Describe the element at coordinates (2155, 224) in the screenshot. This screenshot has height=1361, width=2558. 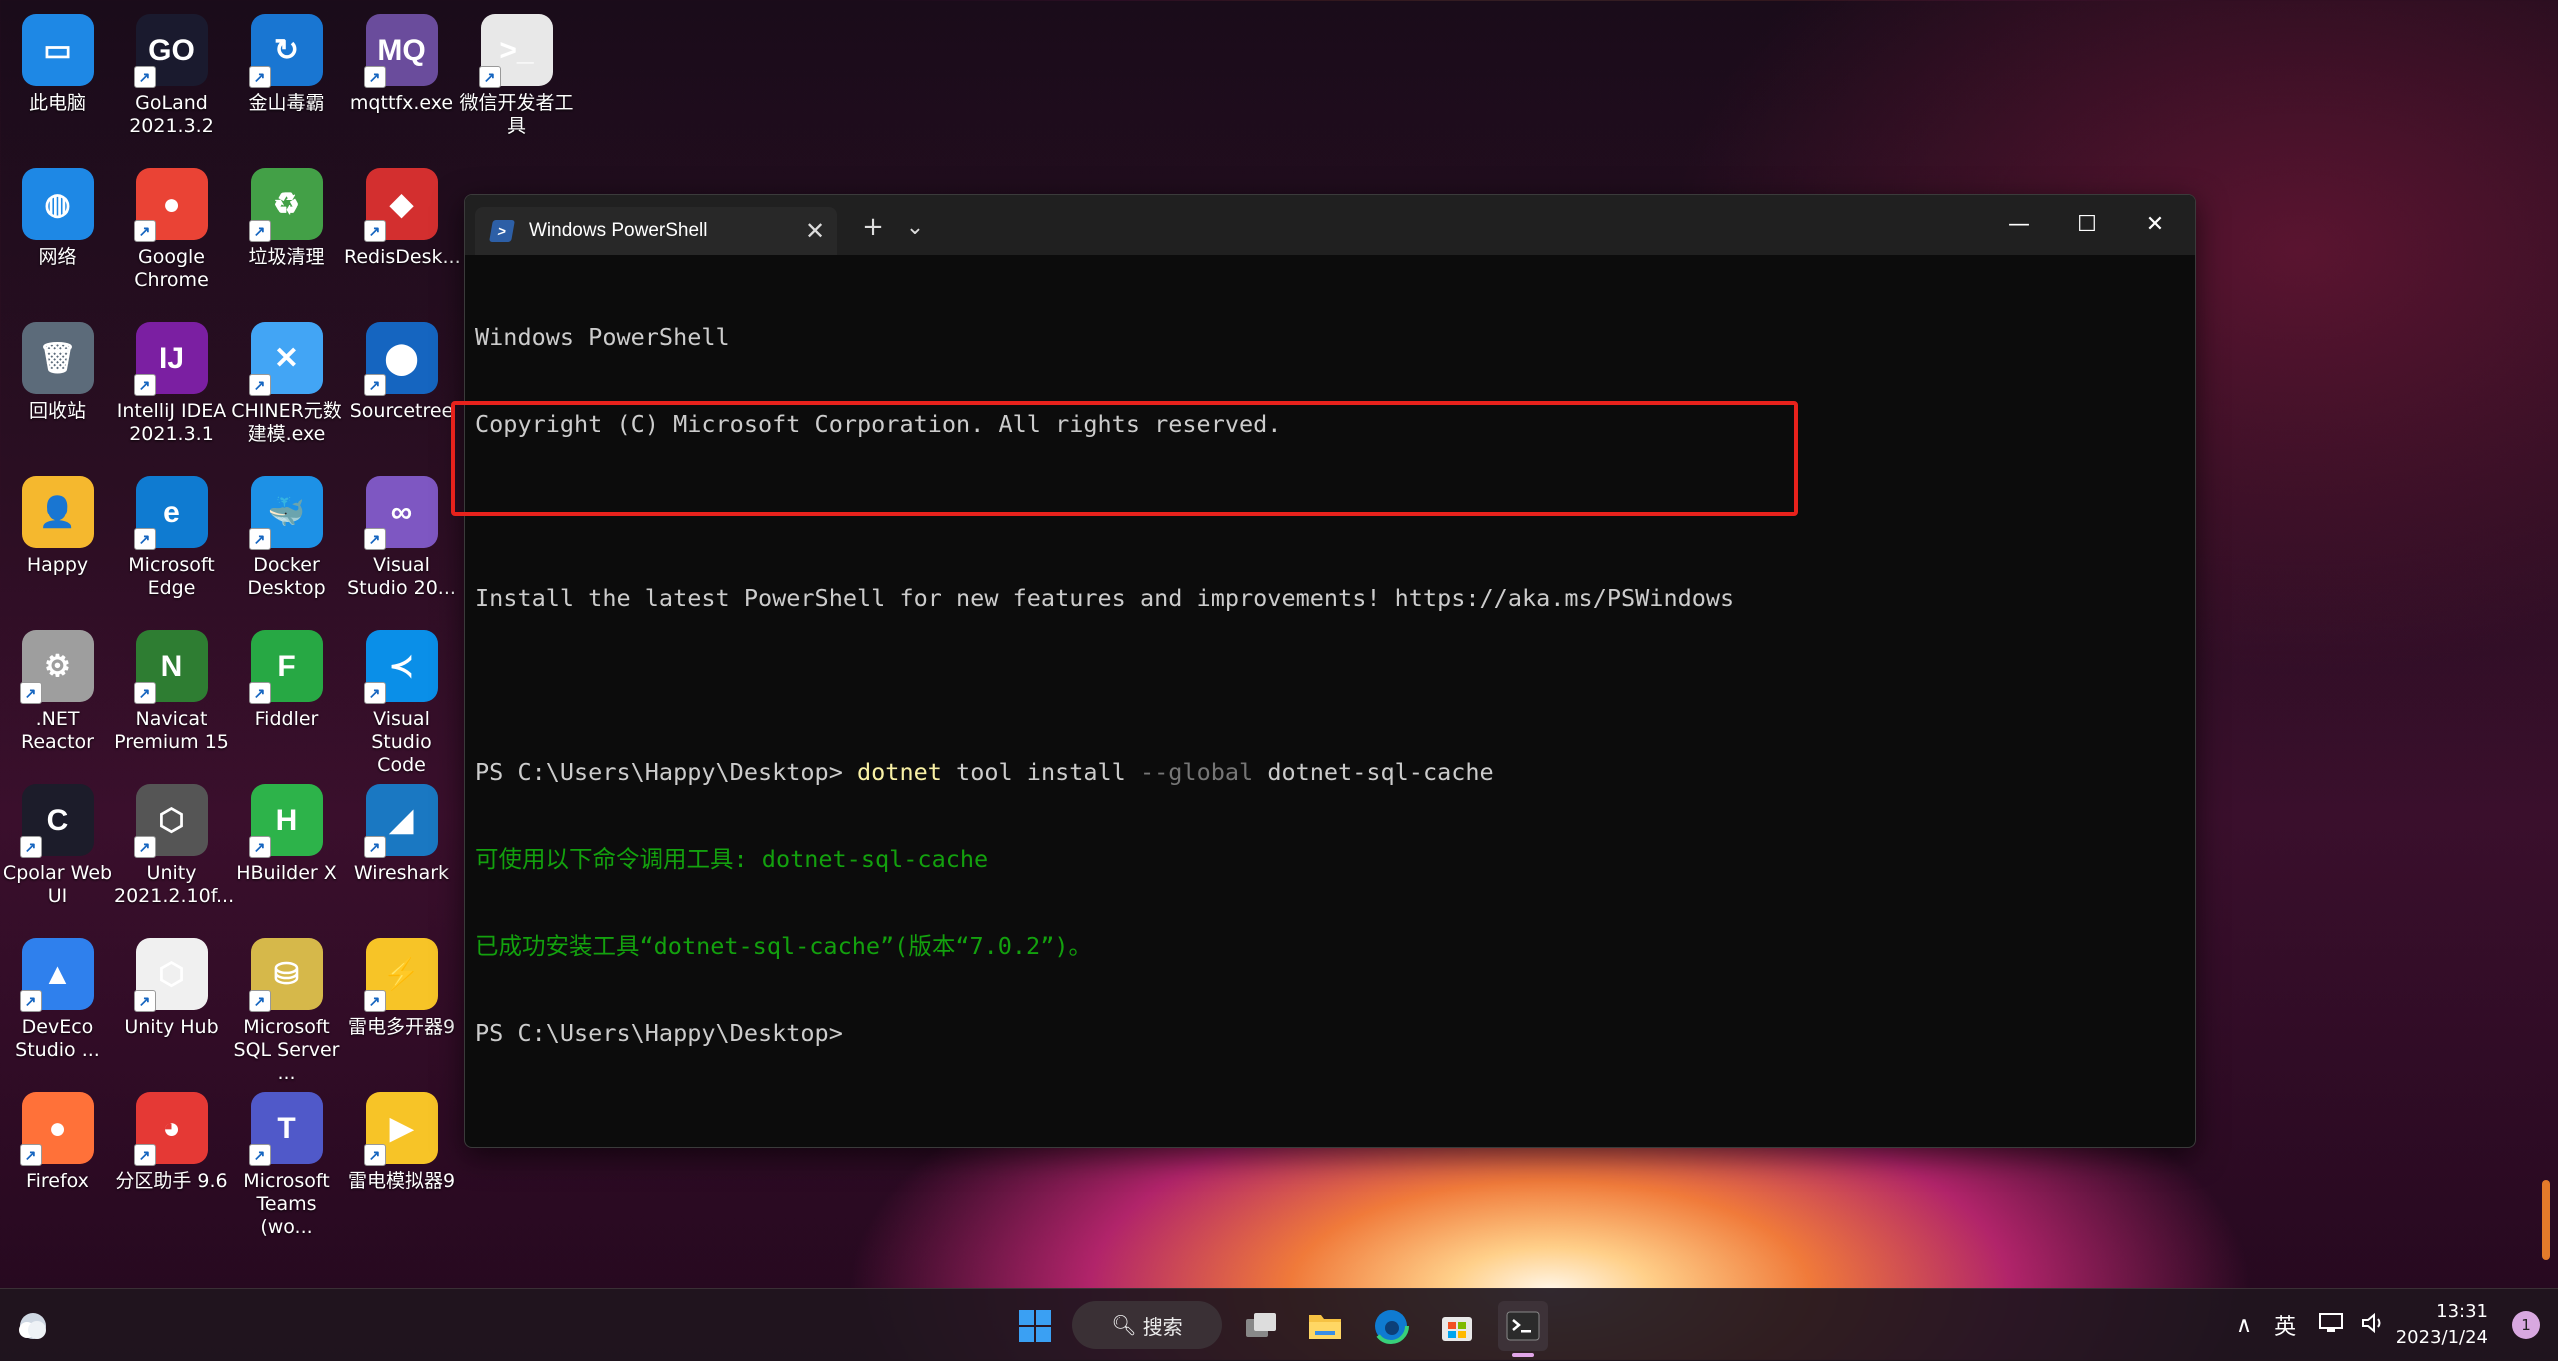
I see `close-button: ✕` at that location.